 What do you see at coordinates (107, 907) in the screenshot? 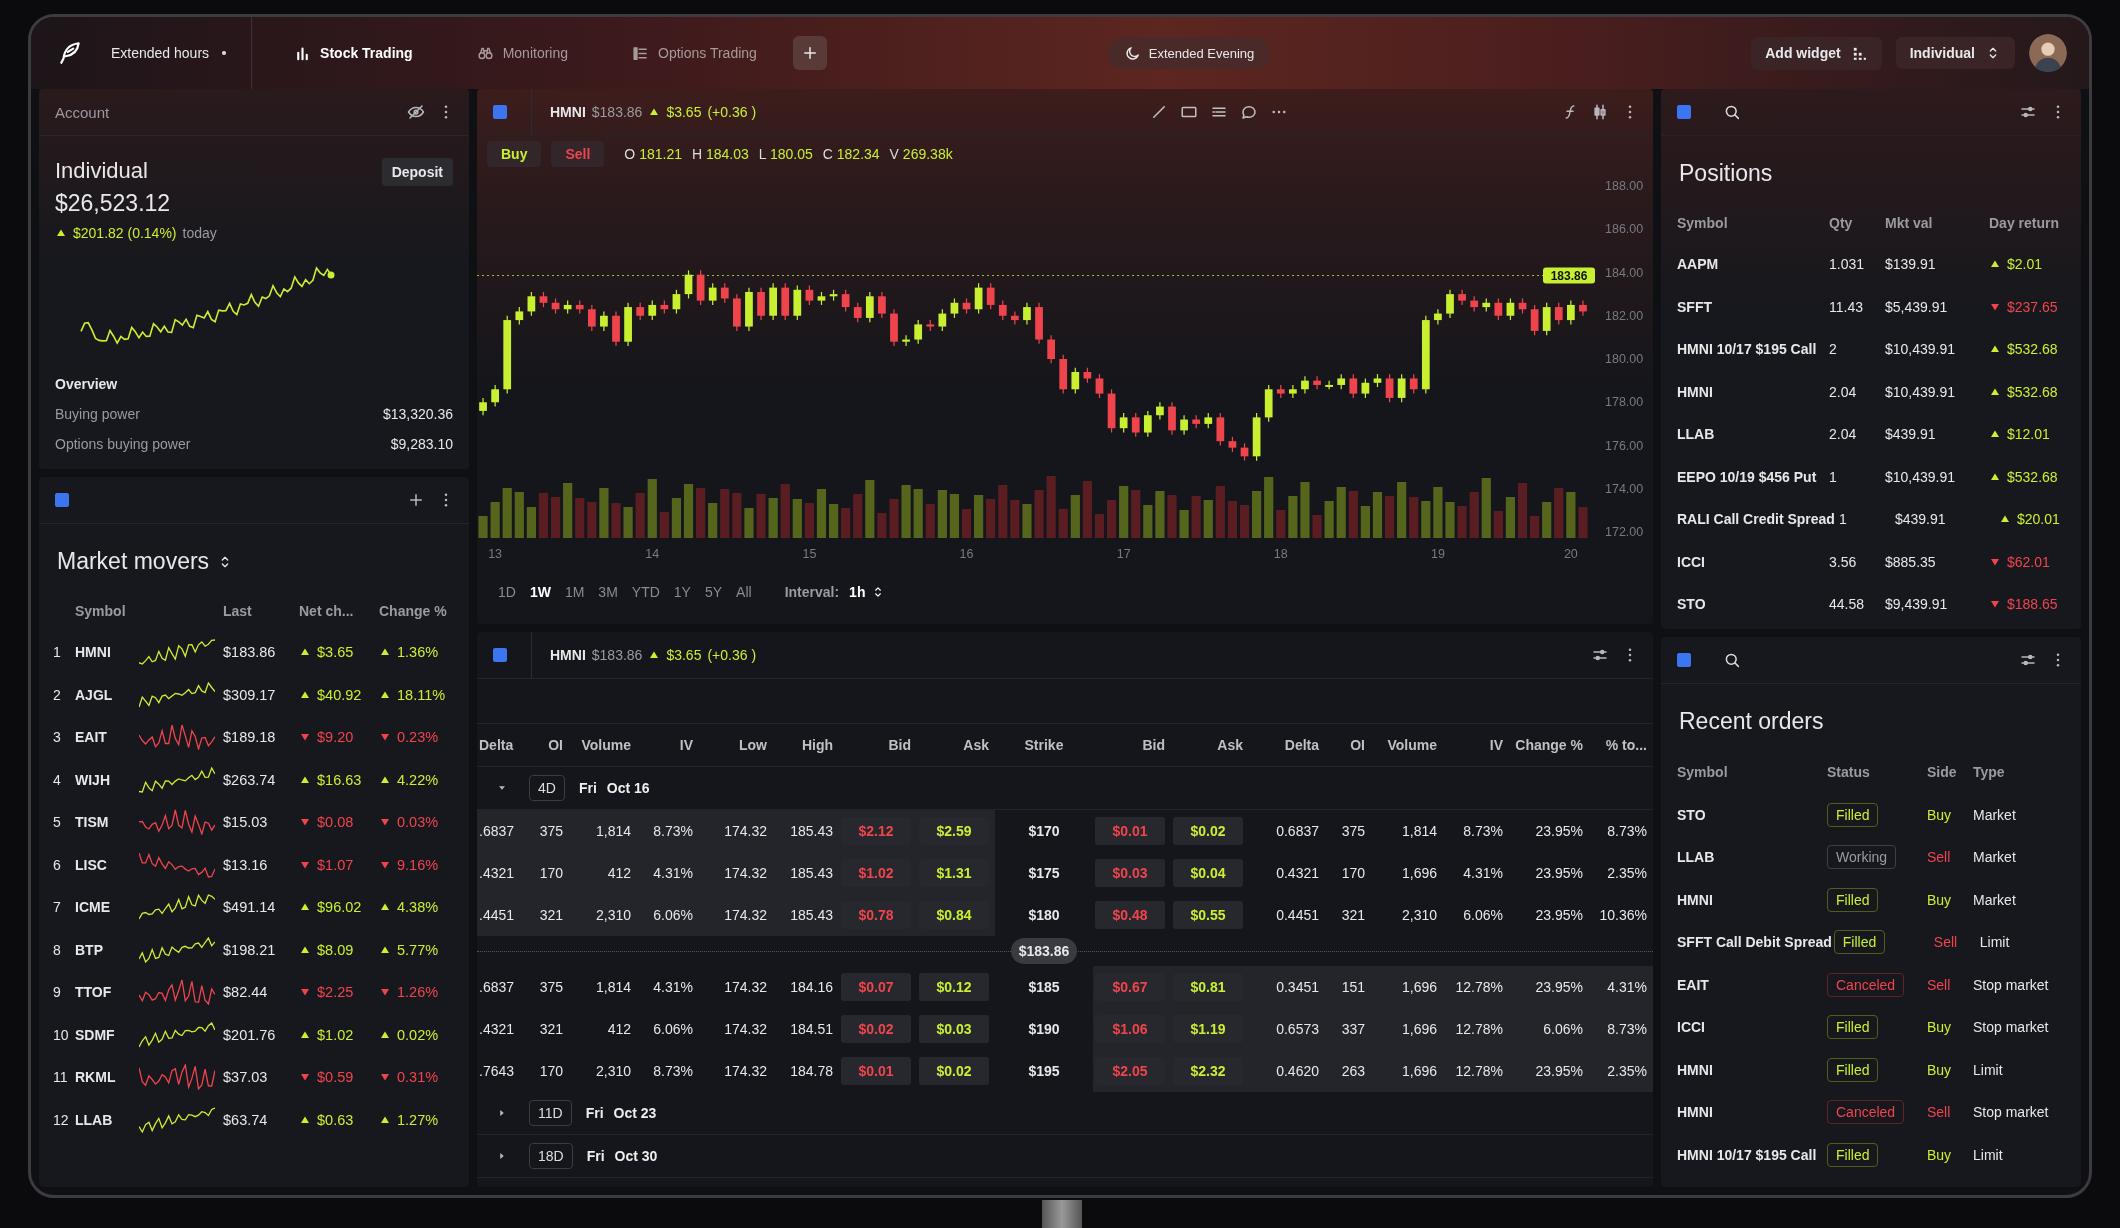
I see `symbol: ICME` at bounding box center [107, 907].